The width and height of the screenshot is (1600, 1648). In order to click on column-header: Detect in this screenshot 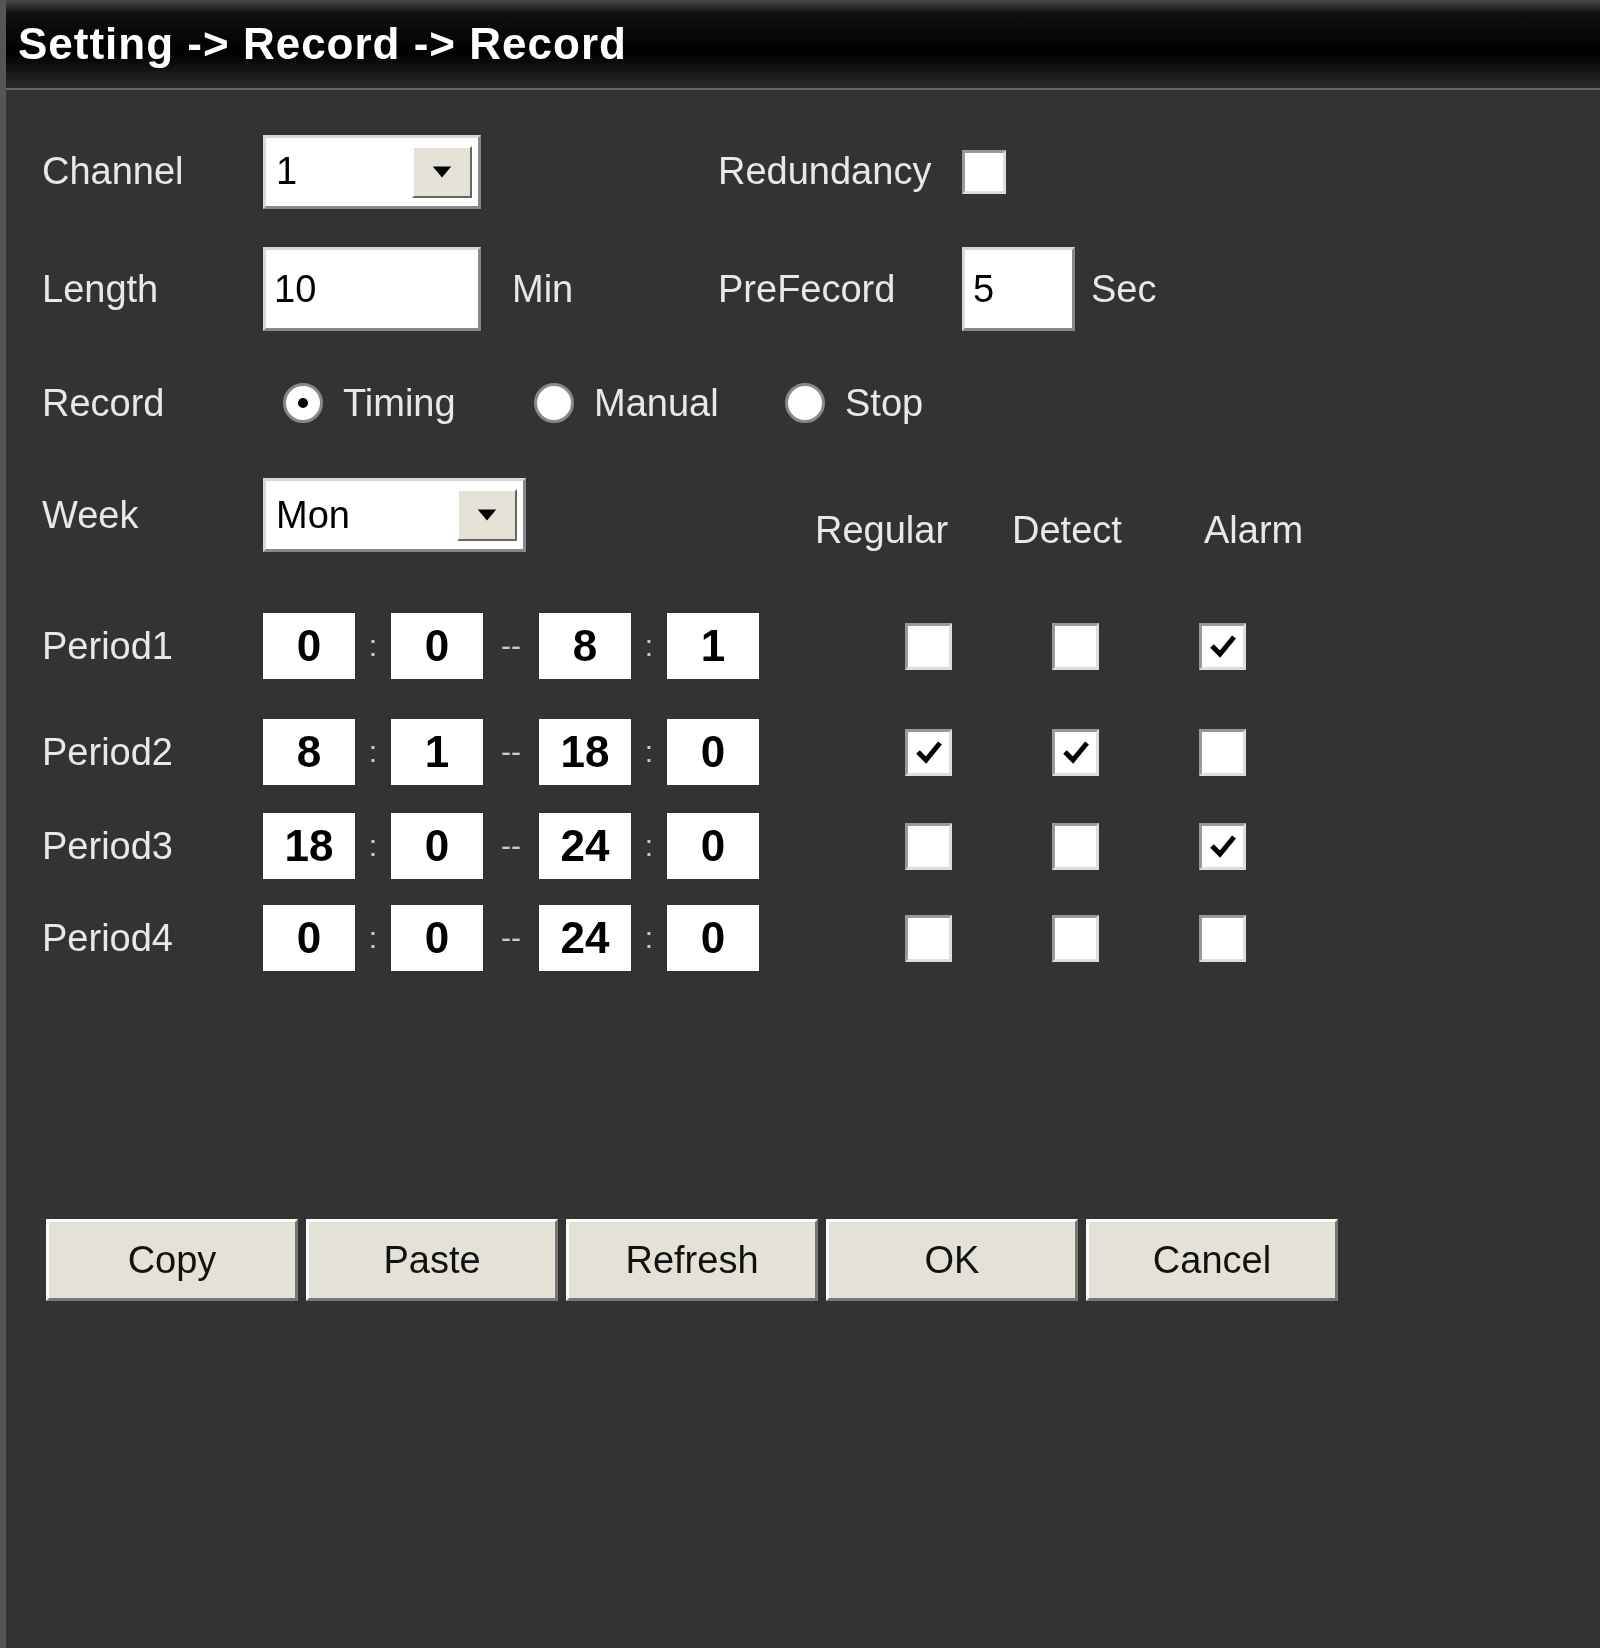, I will do `click(1067, 530)`.